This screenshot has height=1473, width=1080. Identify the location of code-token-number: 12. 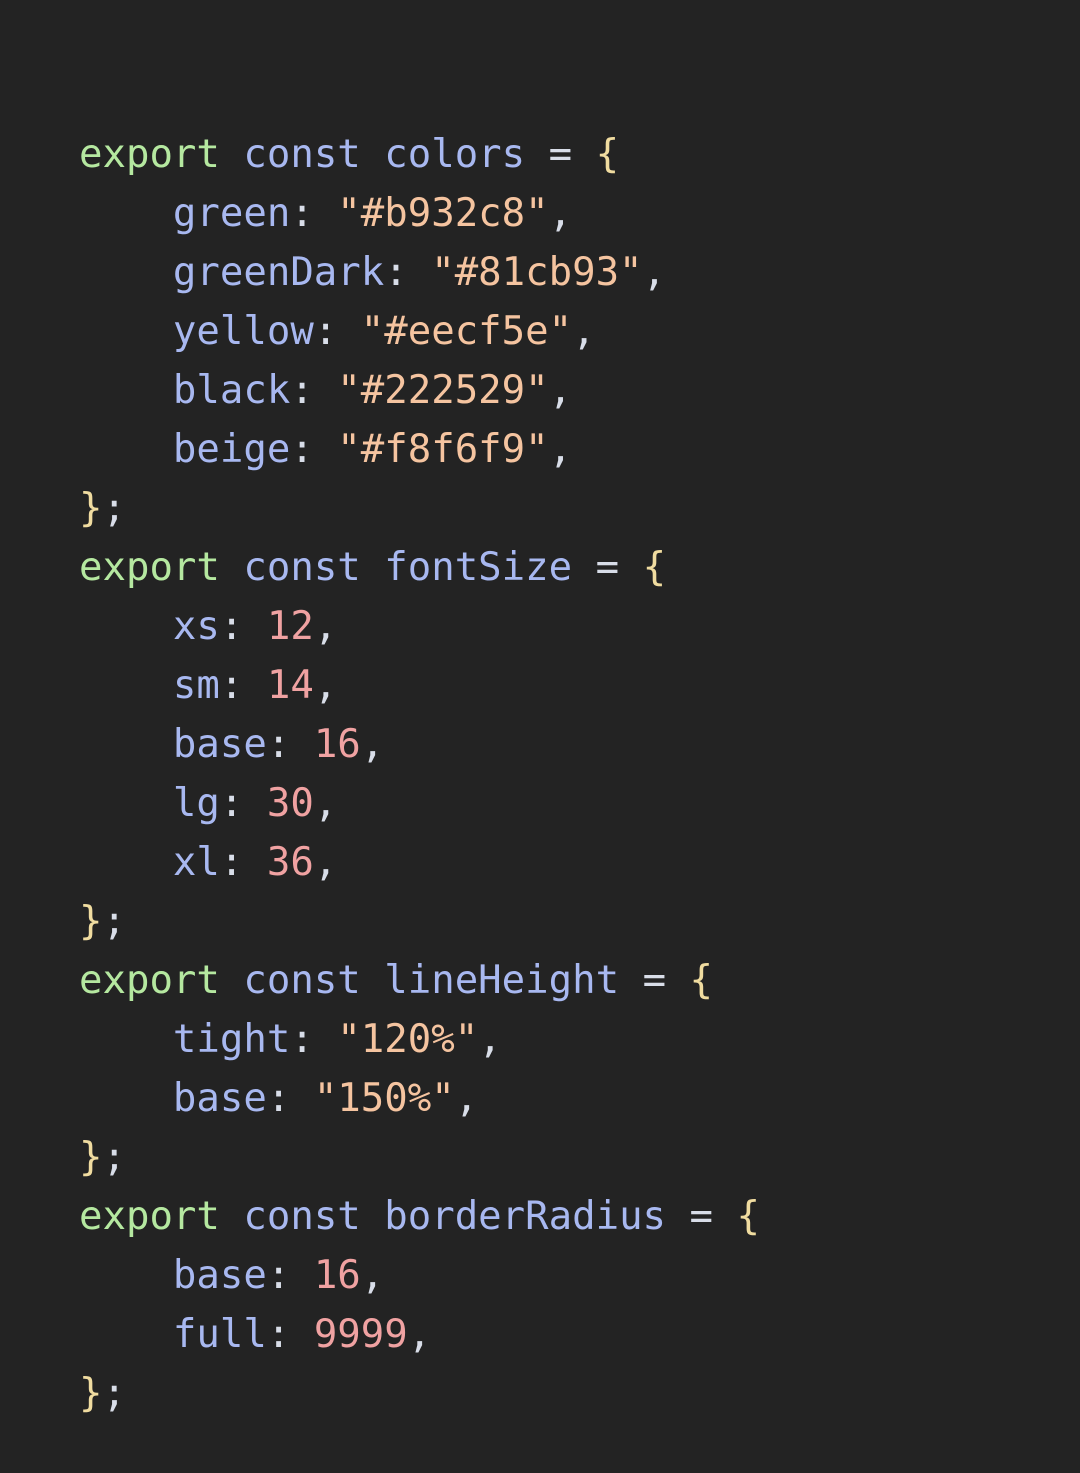
(290, 626).